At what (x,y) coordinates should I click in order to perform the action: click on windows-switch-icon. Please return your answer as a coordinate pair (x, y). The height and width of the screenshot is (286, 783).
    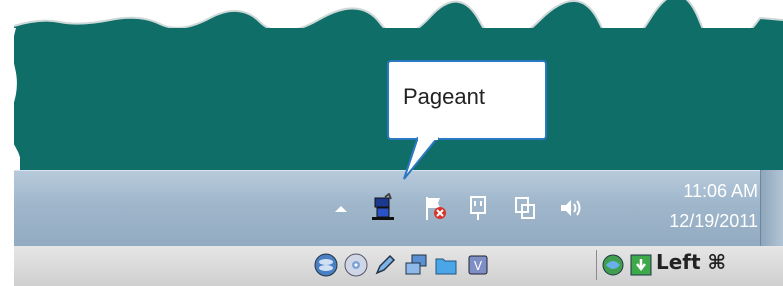
    Looking at the image, I should click on (416, 265).